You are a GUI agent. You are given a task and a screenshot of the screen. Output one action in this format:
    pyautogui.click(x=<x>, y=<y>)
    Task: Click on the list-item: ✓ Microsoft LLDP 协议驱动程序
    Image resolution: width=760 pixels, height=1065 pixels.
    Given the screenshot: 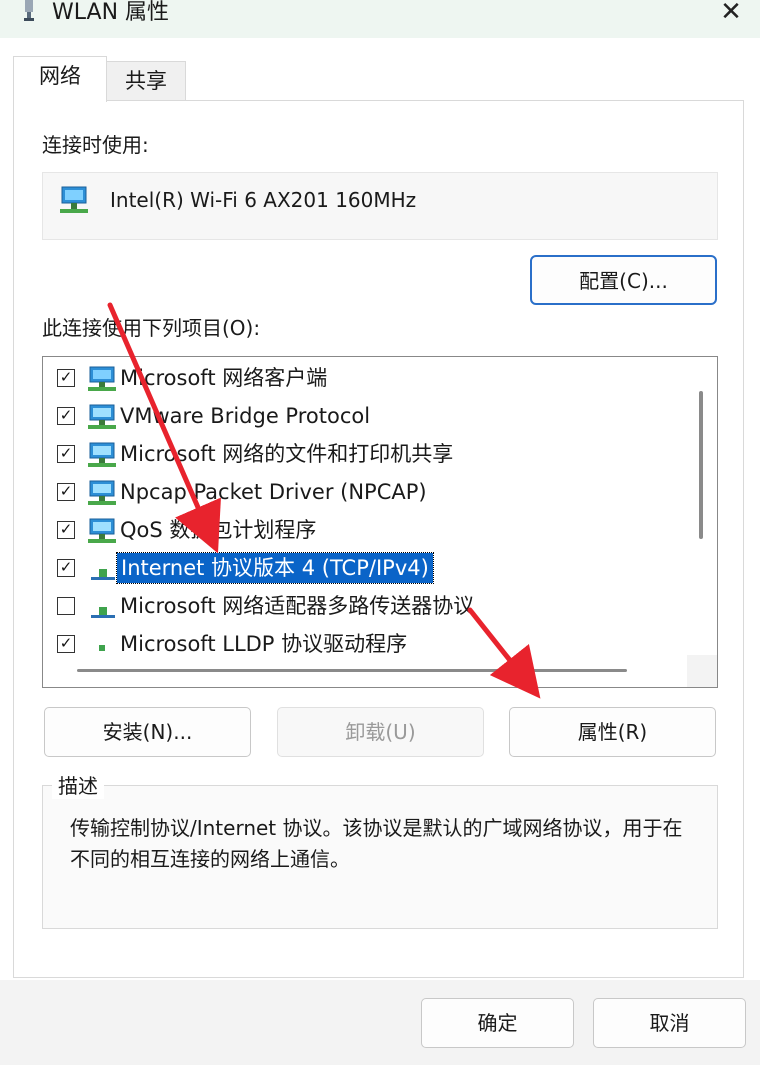 What is the action you would take?
    pyautogui.click(x=368, y=645)
    